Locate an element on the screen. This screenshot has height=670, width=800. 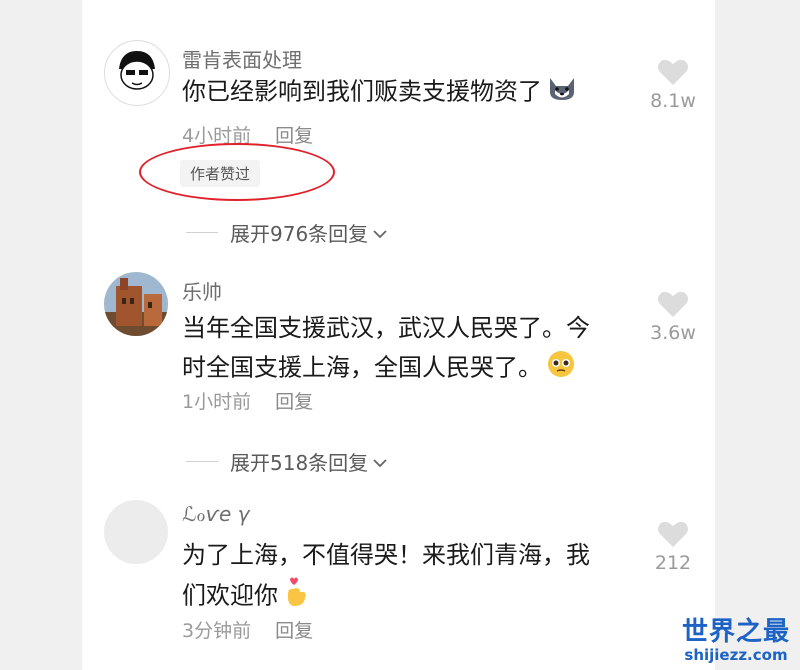
comment-text: 当年全国支援武汉，武汉人民哭了。今 时全国支援上海，全国人民哭了。 is located at coordinates (412, 349).